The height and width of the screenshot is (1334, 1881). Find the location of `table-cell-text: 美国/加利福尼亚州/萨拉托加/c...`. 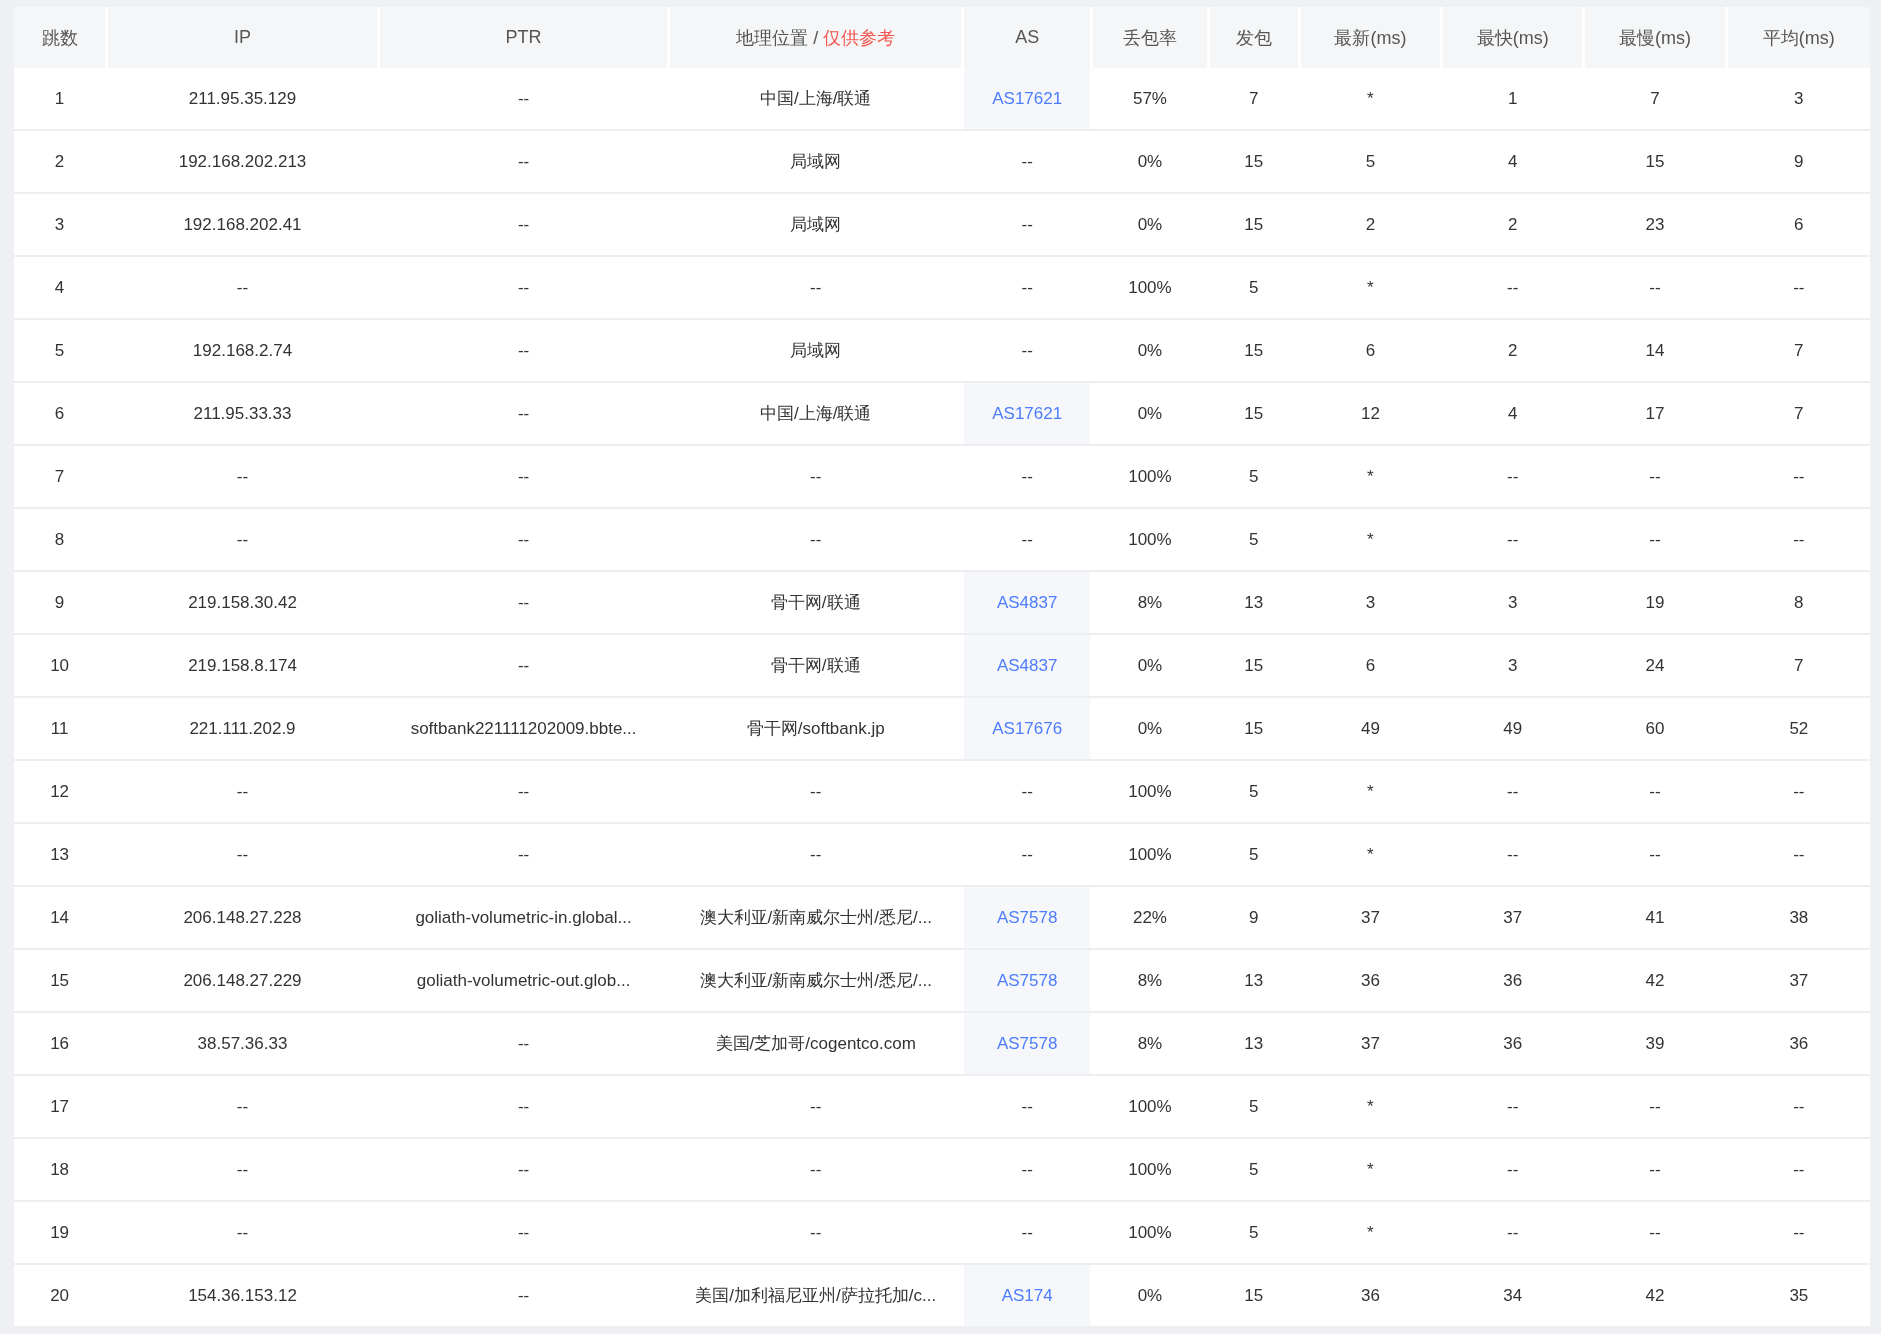

table-cell-text: 美国/加利福尼亚州/萨拉托加/c... is located at coordinates (816, 1296).